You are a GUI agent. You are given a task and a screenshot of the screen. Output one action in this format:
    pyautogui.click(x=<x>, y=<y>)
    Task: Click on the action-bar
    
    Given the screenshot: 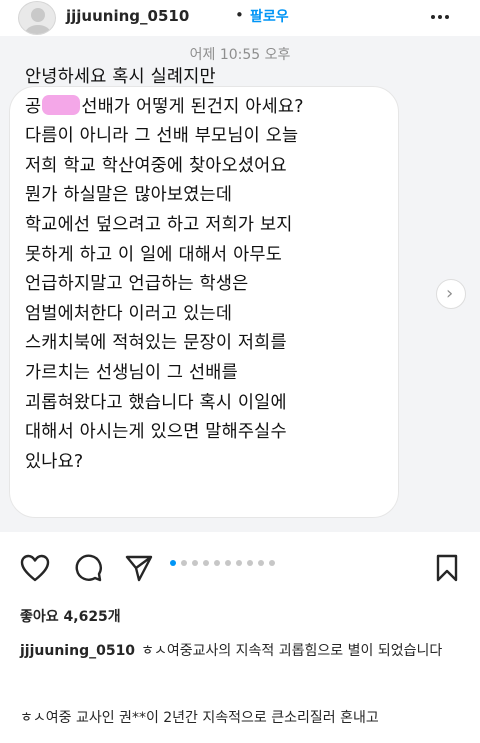 What is the action you would take?
    pyautogui.click(x=240, y=570)
    